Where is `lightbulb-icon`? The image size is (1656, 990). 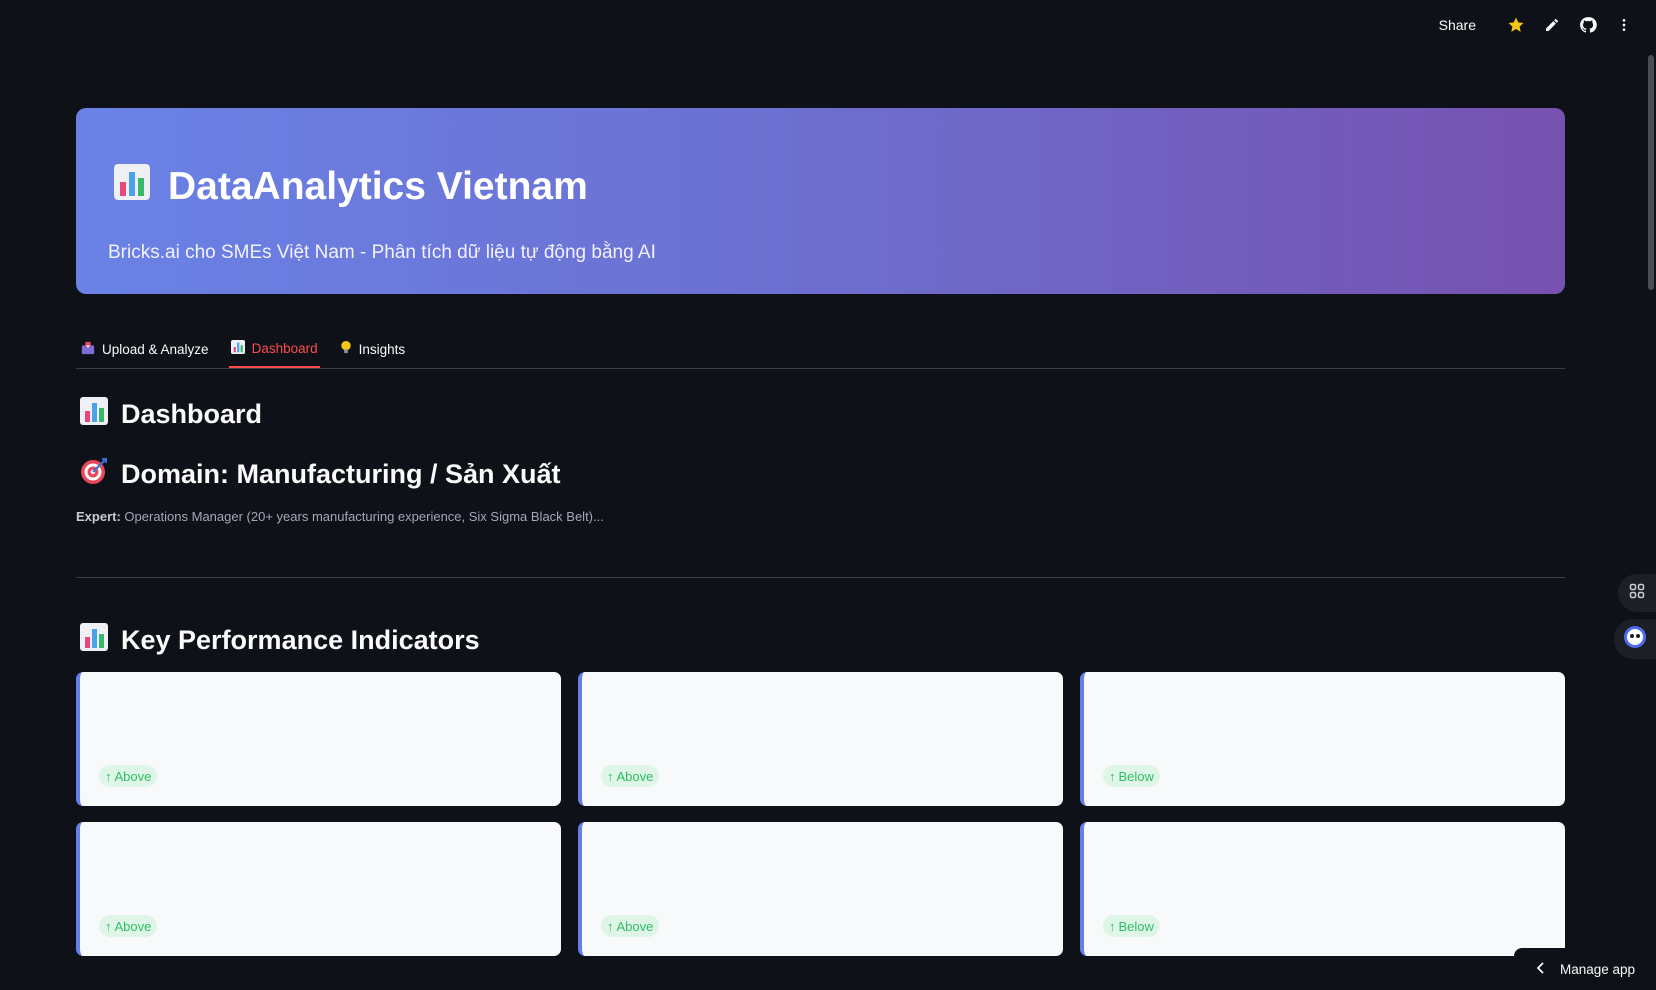
lightbulb-icon is located at coordinates (346, 349).